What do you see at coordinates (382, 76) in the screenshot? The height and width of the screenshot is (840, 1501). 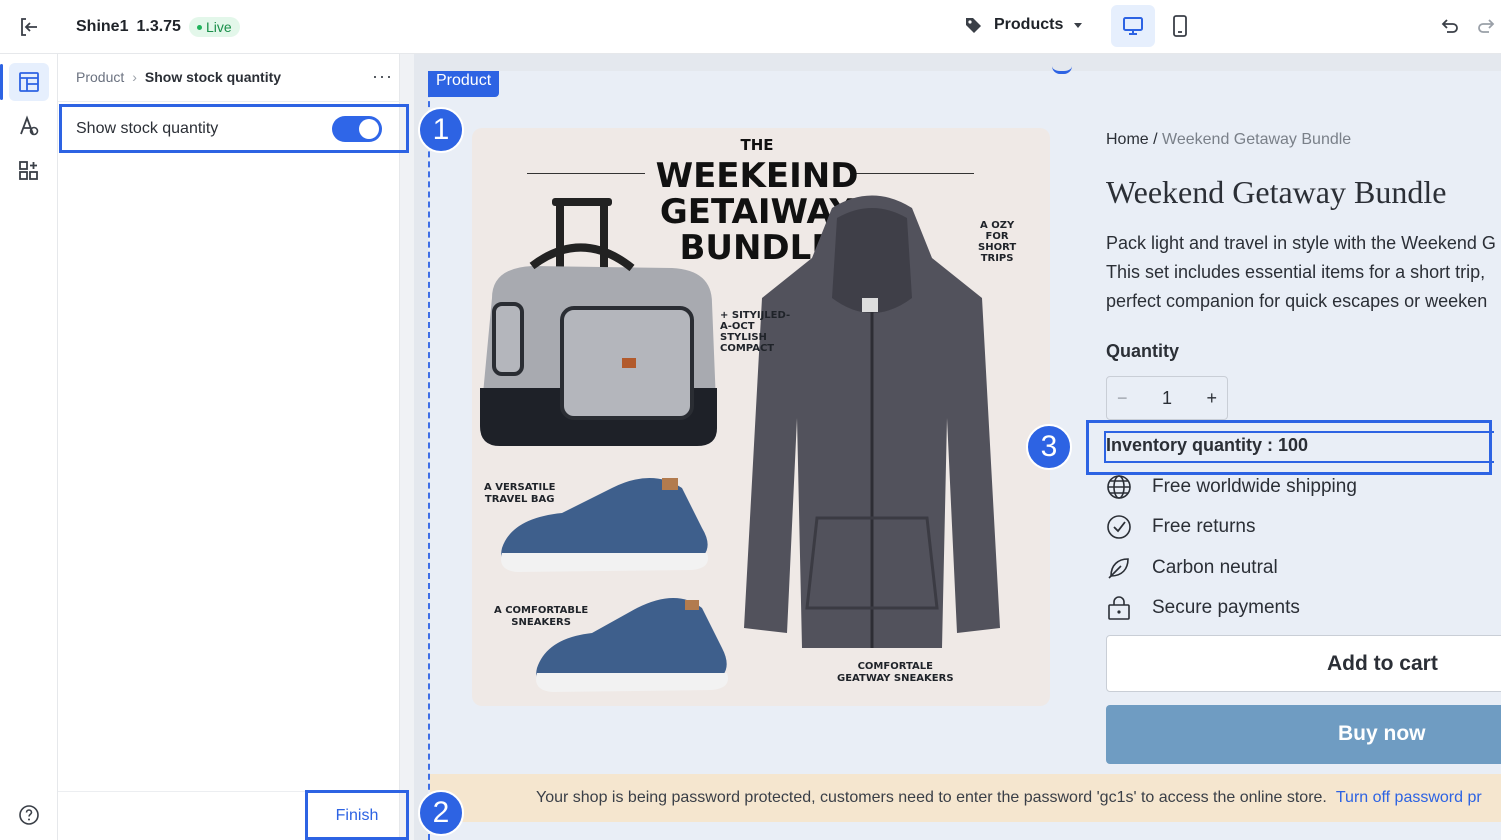 I see `more-options-button: ···` at bounding box center [382, 76].